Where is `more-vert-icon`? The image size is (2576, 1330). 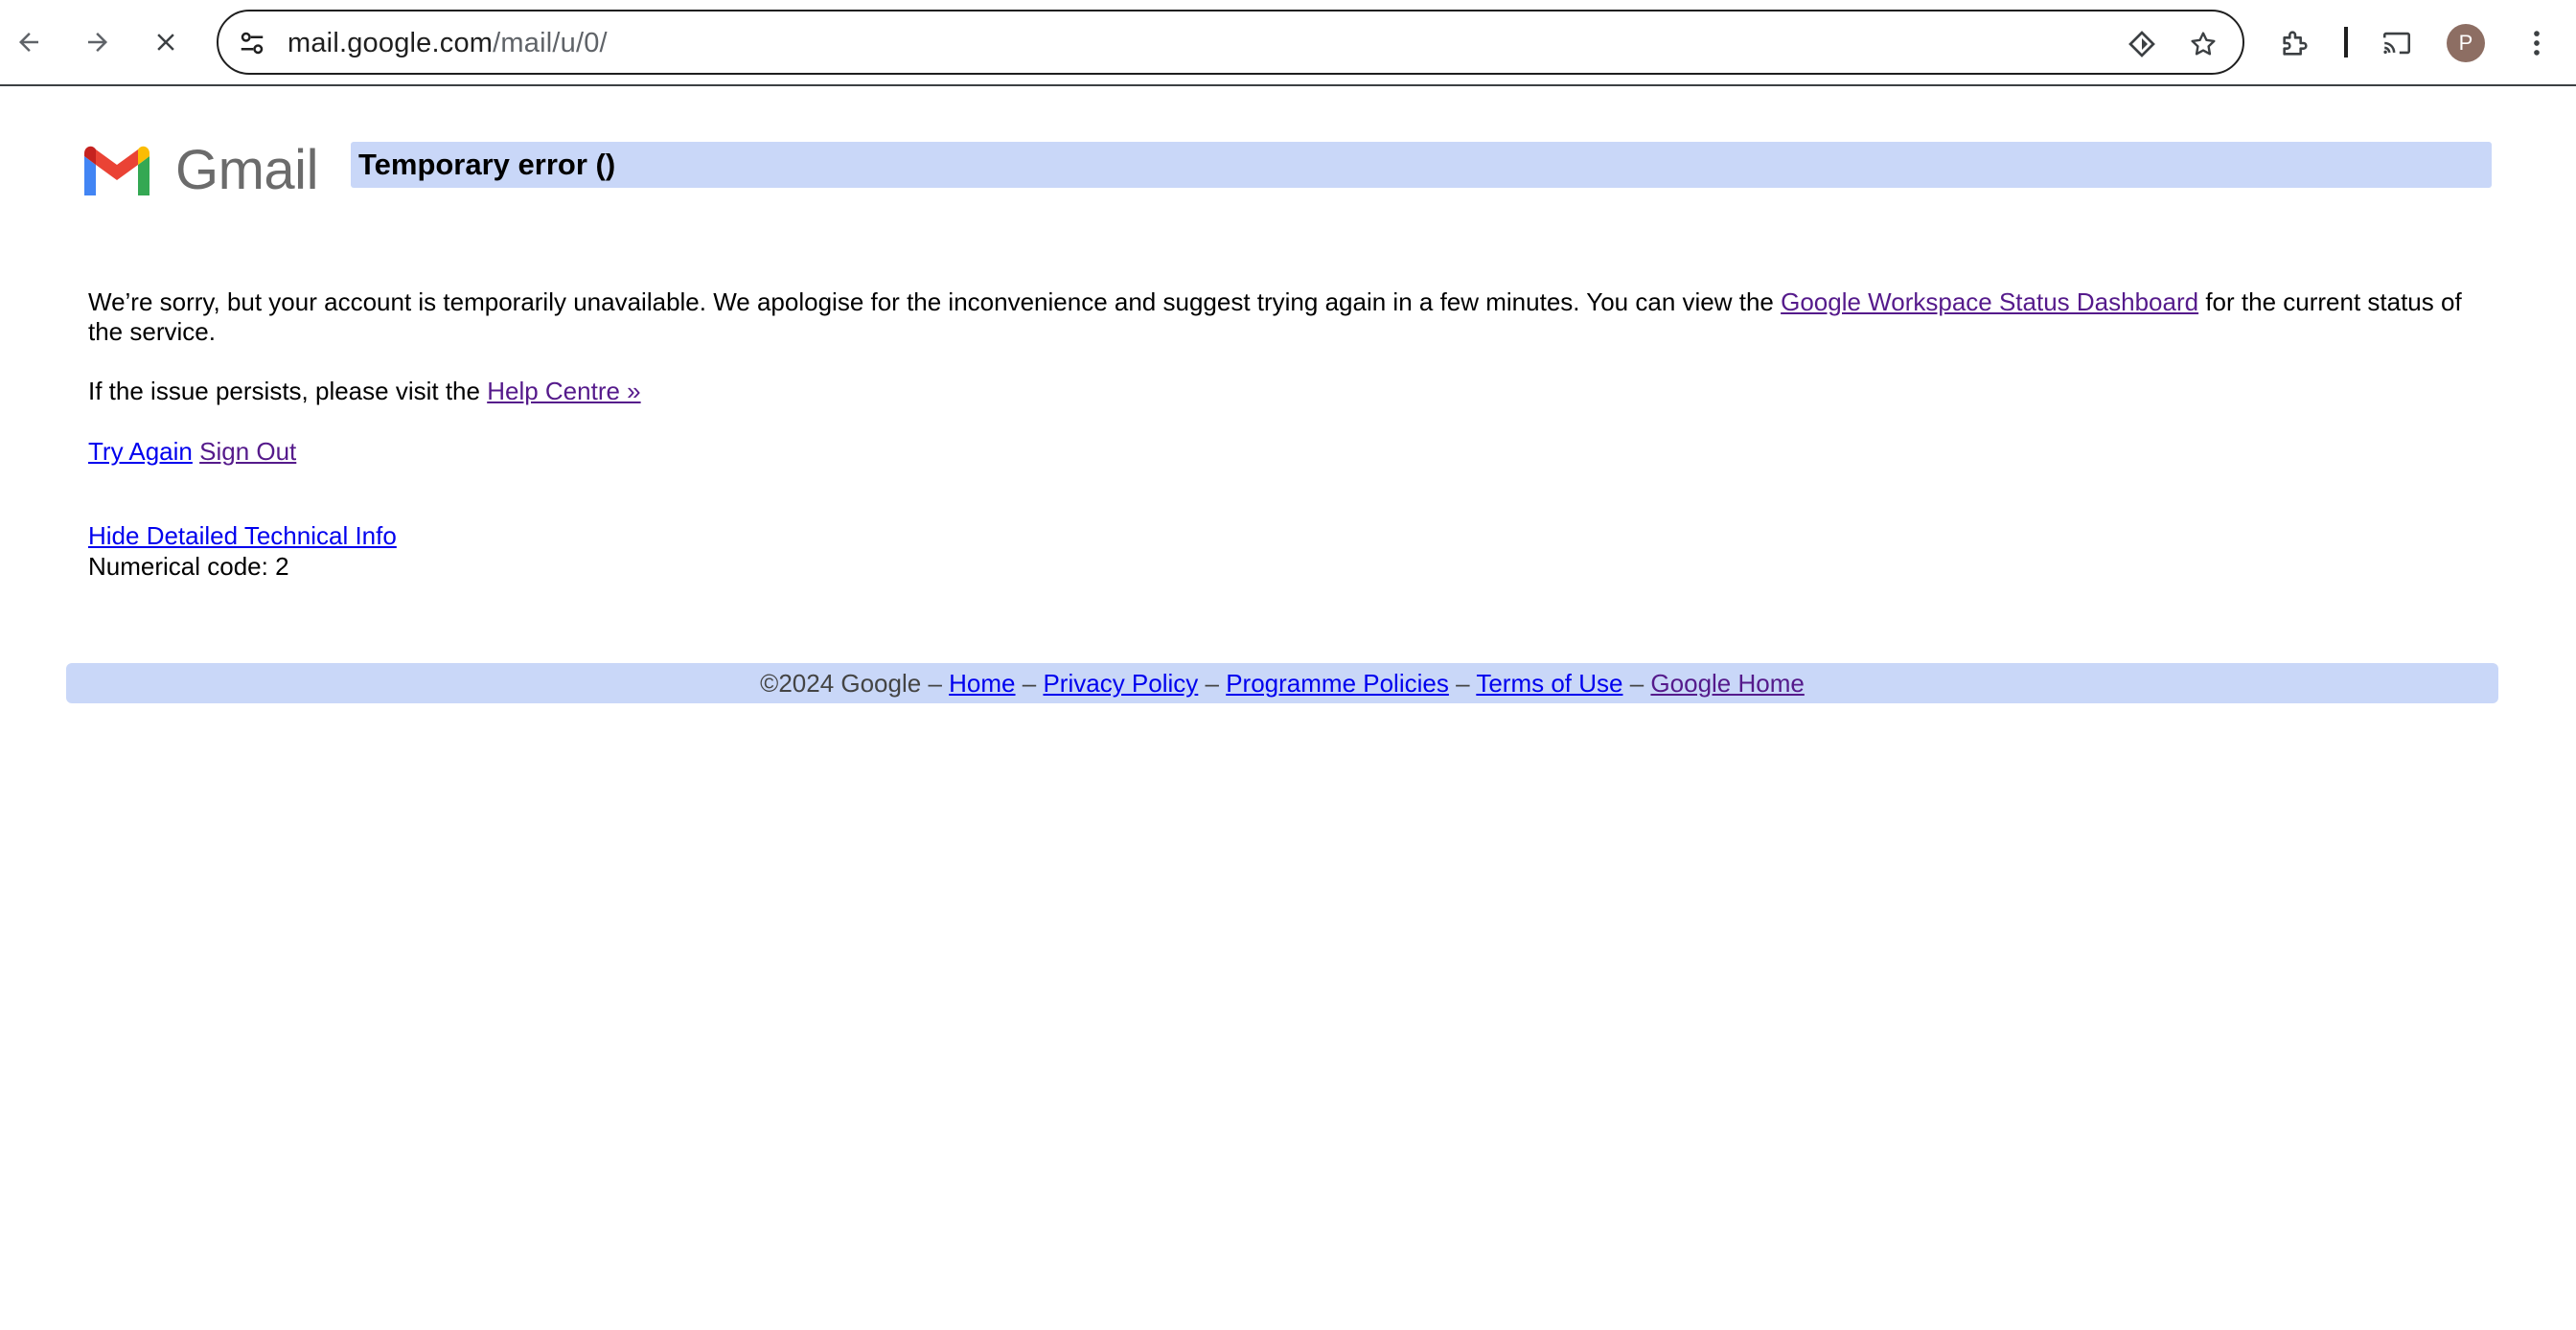
more-vert-icon is located at coordinates (2537, 43).